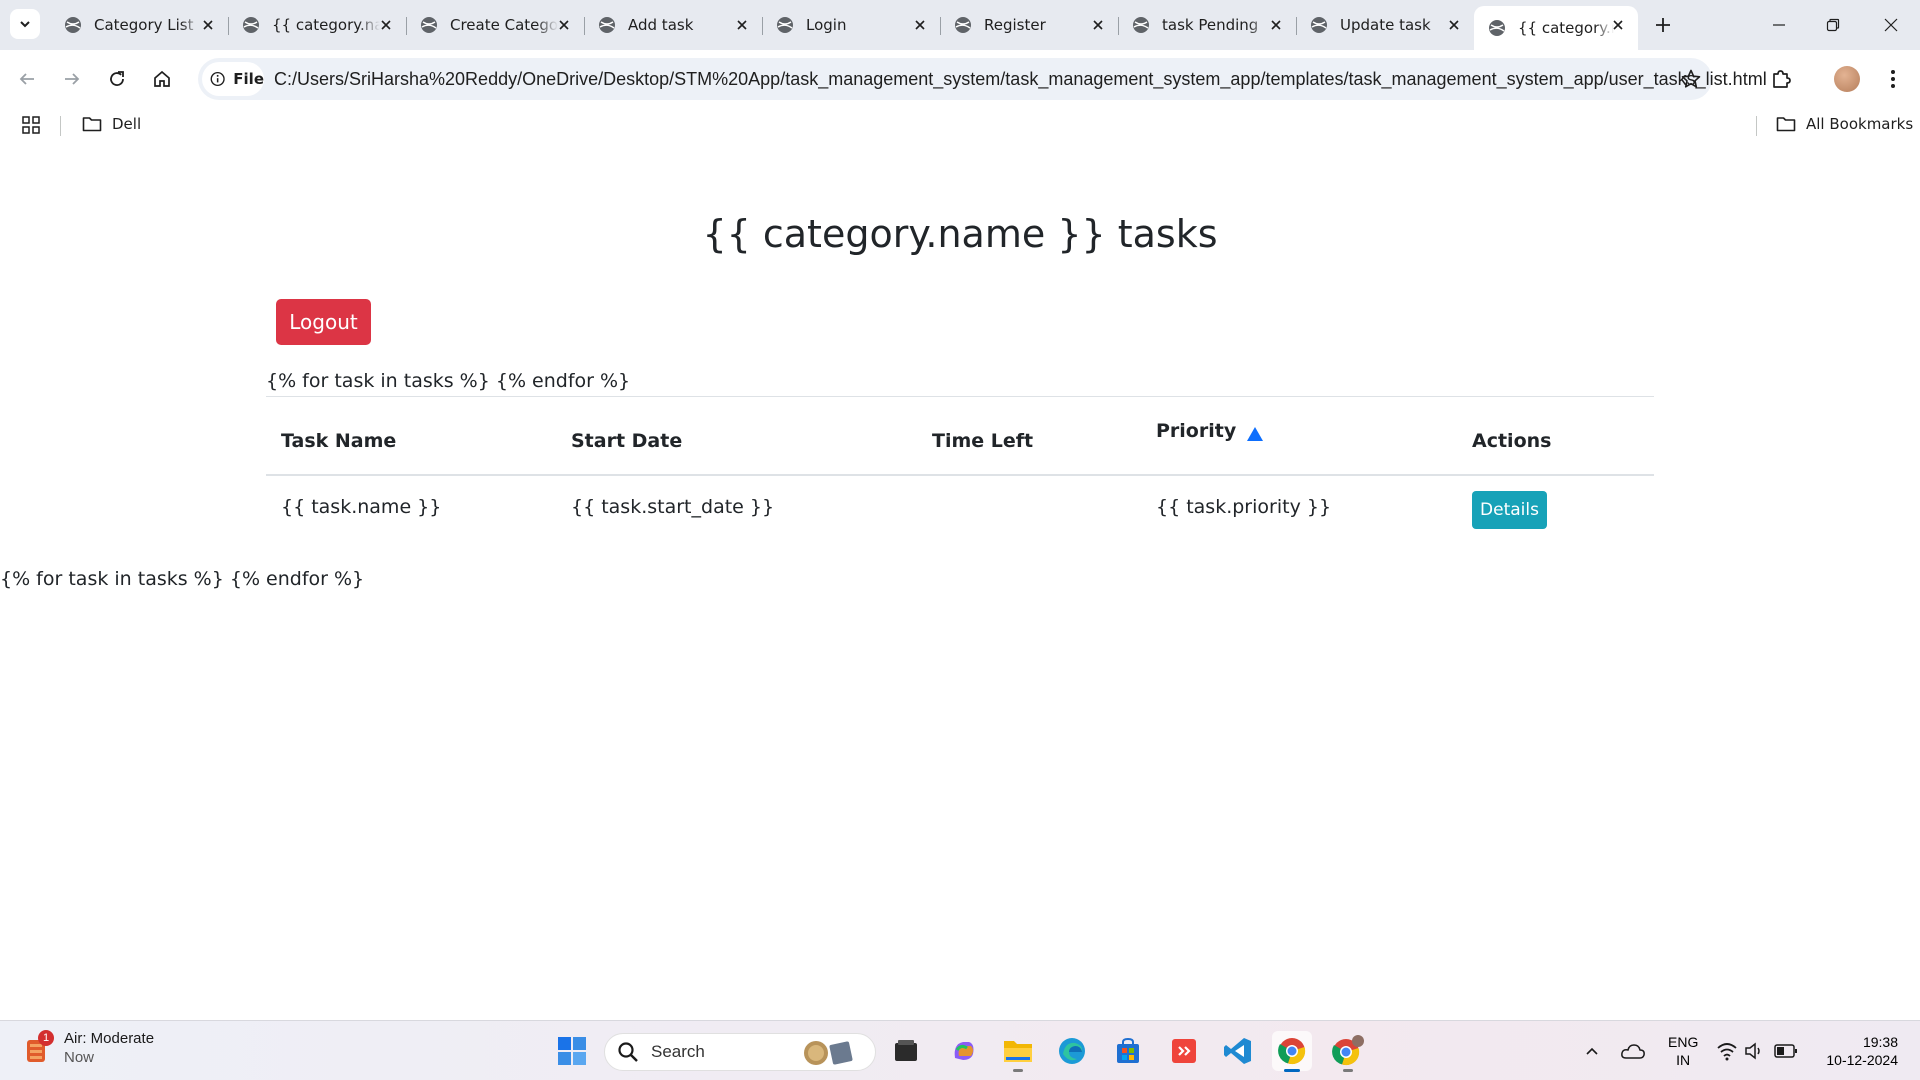 The width and height of the screenshot is (1920, 1080). What do you see at coordinates (89, 1048) in the screenshot?
I see `weather-widget: 1 Air: Moderate Now` at bounding box center [89, 1048].